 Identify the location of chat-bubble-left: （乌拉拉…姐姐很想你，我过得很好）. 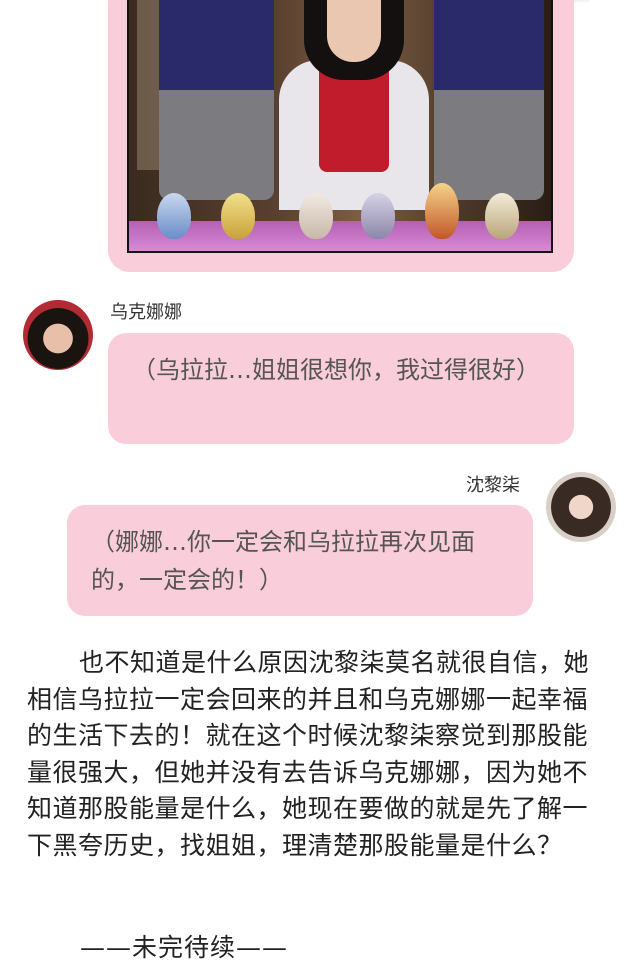
(341, 388).